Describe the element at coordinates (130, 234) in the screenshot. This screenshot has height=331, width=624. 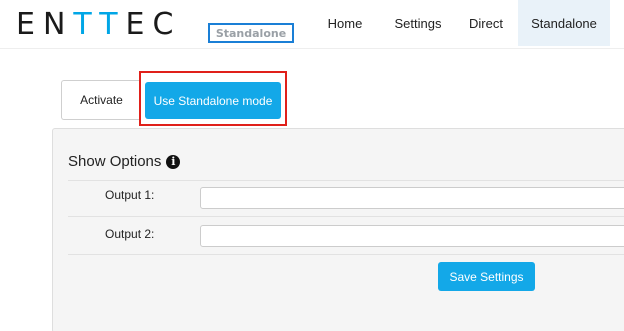
I see `output-2-label: Output 2:` at that location.